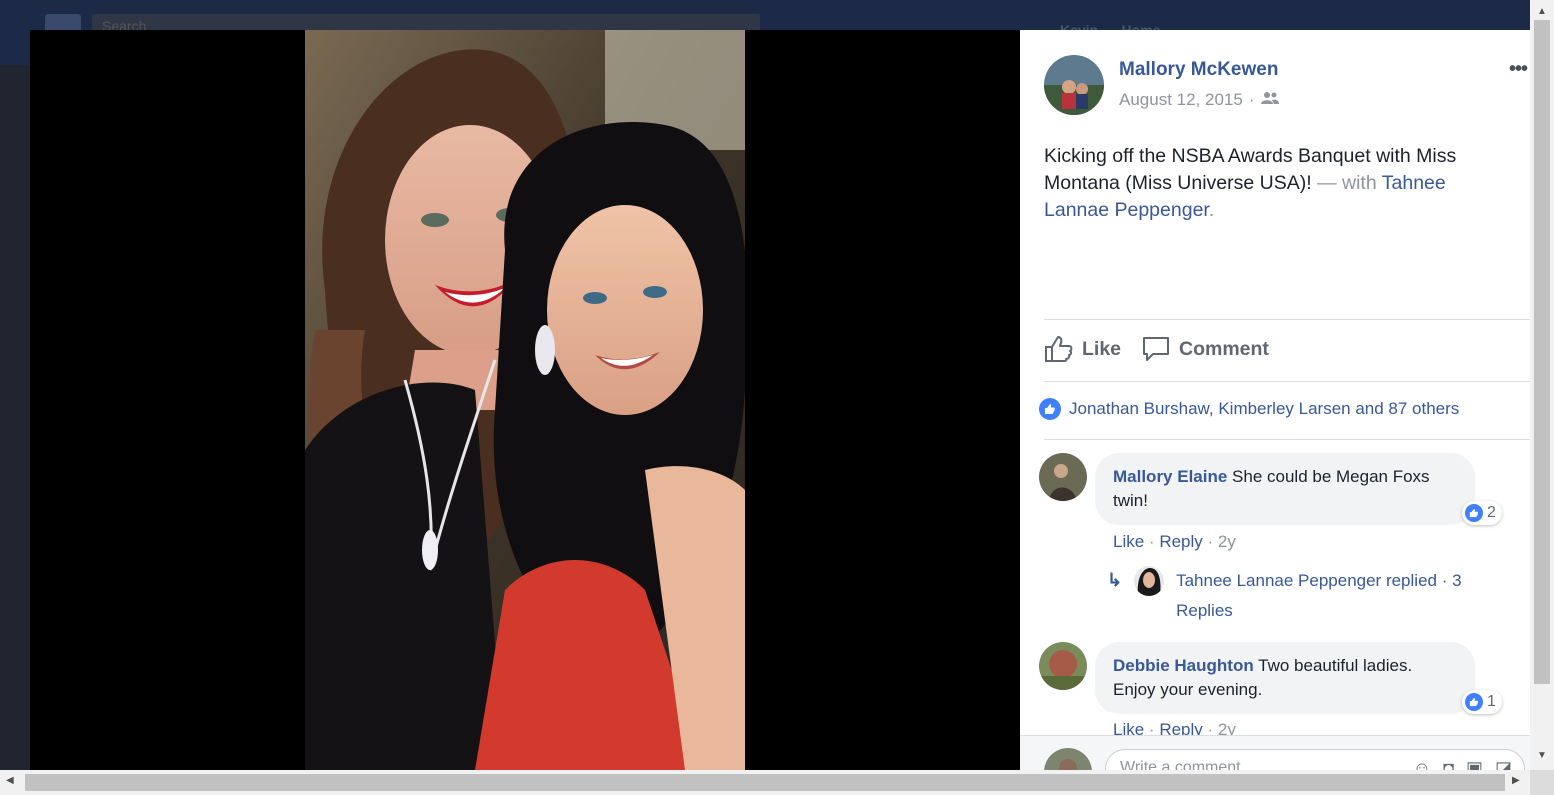 This screenshot has width=1554, height=795. I want to click on write-comment-area: Write a comment... ☺ ◘ ▣ ◪, so click(1275, 752).